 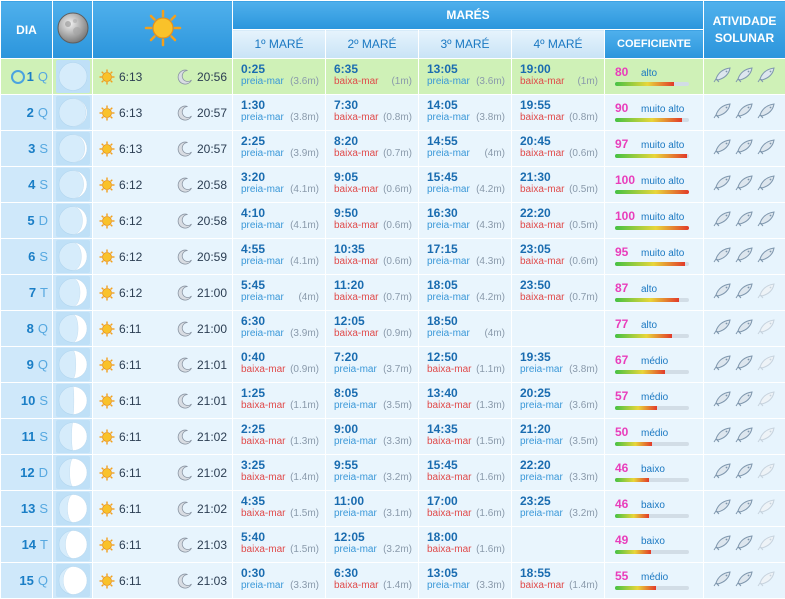 I want to click on tide-cell: 0:30preia-mar(3.3m), so click(x=279, y=581).